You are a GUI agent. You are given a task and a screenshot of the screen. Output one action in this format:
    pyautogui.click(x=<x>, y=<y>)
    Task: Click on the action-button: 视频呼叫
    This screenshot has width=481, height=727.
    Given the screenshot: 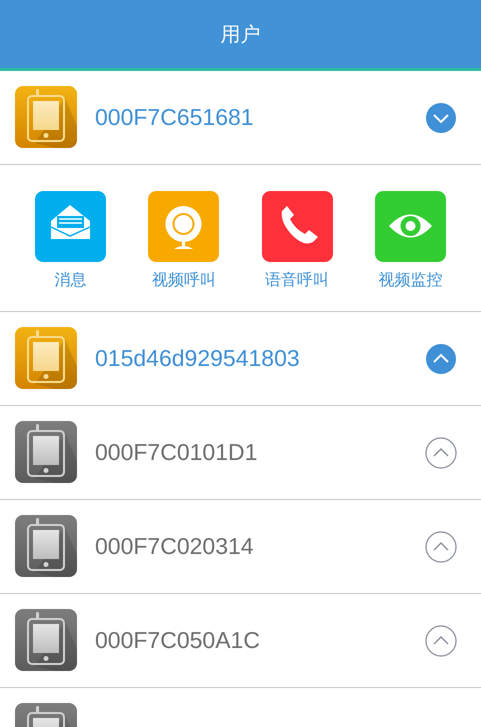 What is the action you would take?
    pyautogui.click(x=183, y=241)
    